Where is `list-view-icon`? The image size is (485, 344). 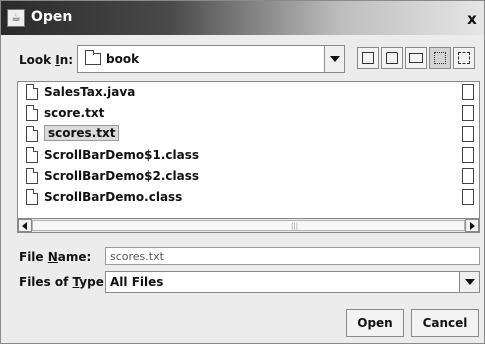
list-view-icon is located at coordinates (440, 58).